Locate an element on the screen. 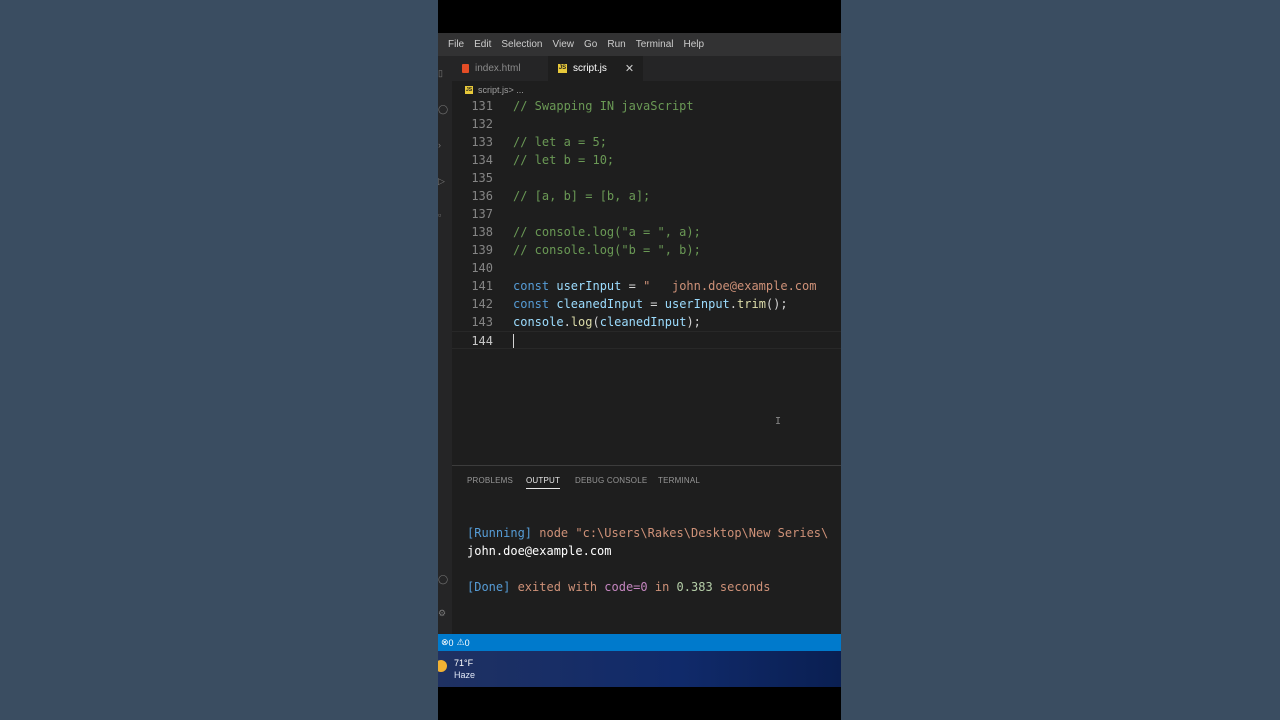 The image size is (1280, 720). source-control-icon: › is located at coordinates (439, 145).